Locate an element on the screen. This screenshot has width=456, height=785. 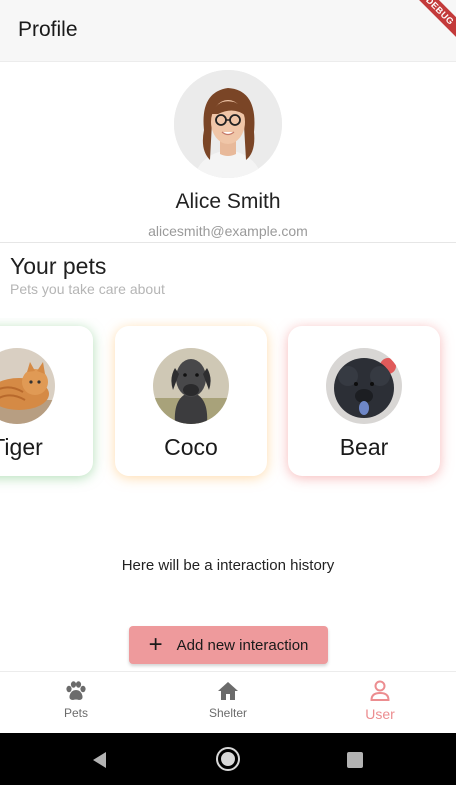
pet-card-tiger: Tiger is located at coordinates (46, 401).